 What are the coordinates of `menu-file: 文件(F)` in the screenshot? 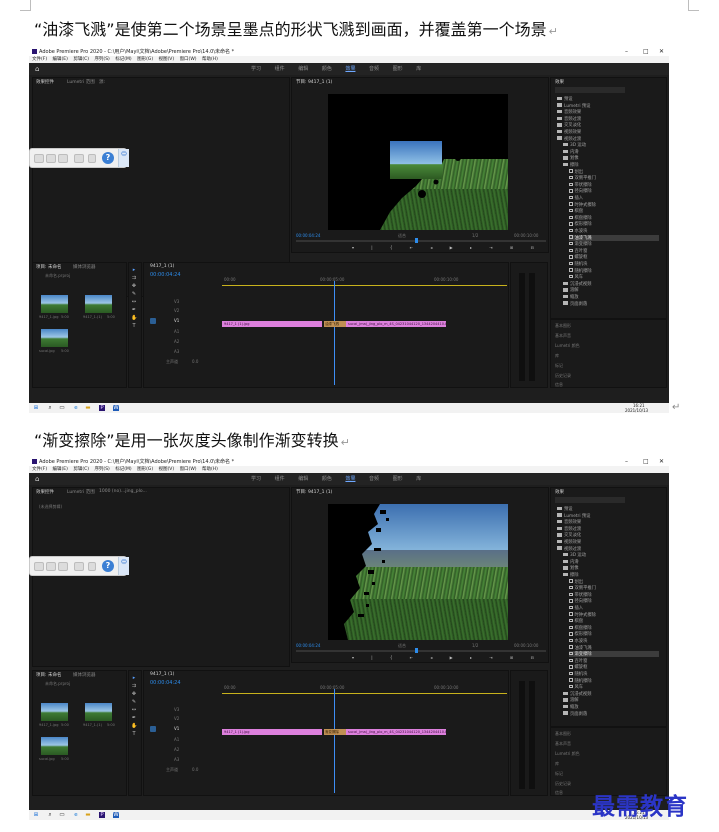 It's located at (39, 469).